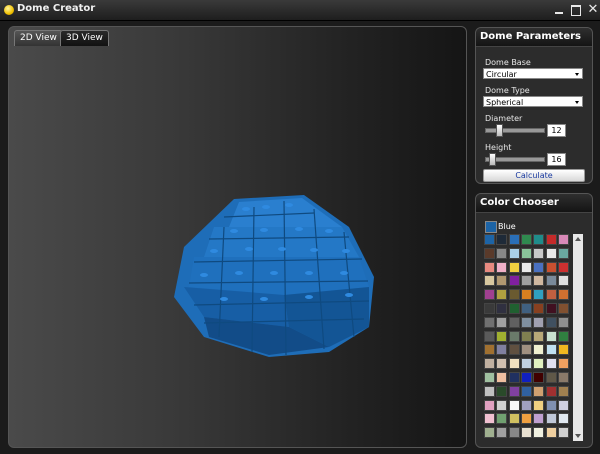 The image size is (600, 454). What do you see at coordinates (534, 175) in the screenshot?
I see `calculate-button: Calculate` at bounding box center [534, 175].